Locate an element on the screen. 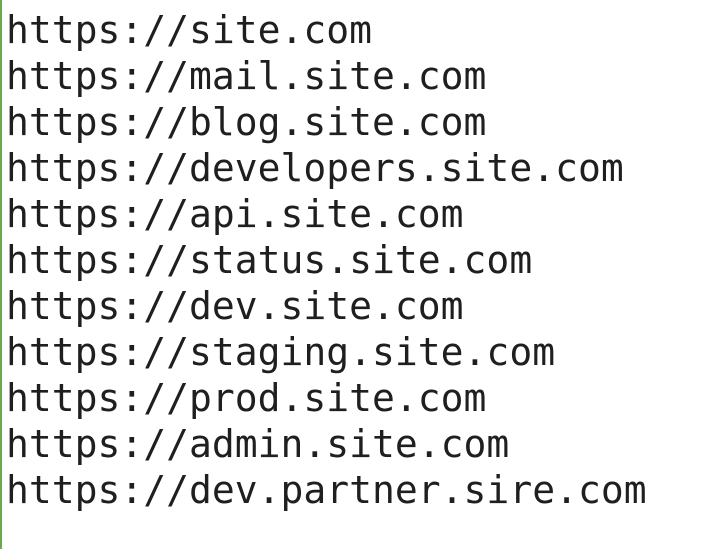 The height and width of the screenshot is (549, 725). url-line: https://api.site.com is located at coordinates (326, 214).